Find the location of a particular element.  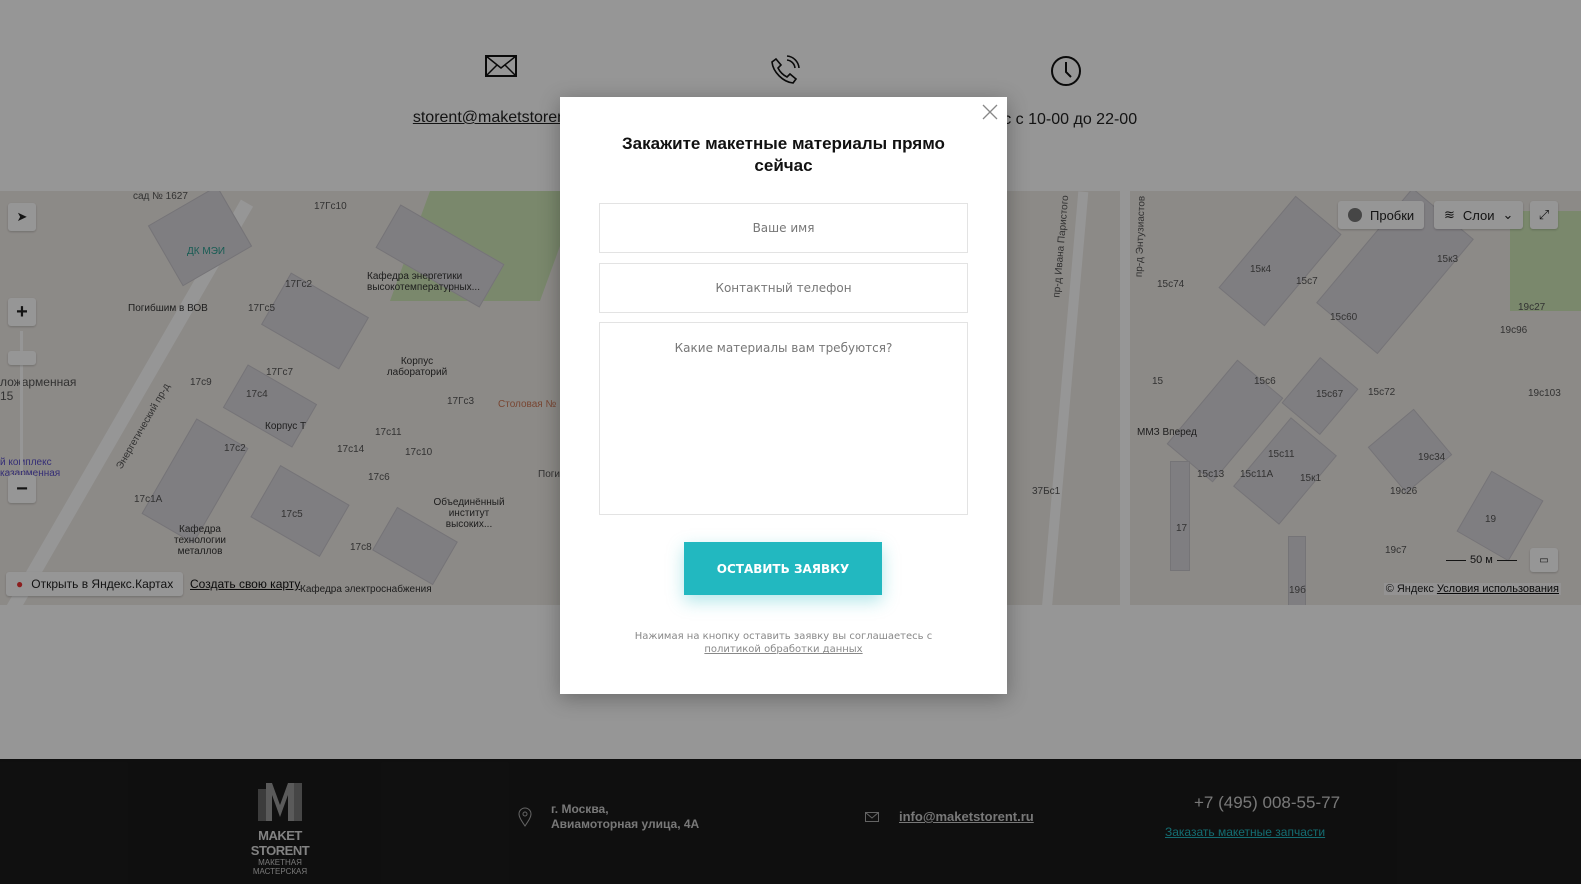

submit-button: ОСТАВИТЬ ЗАЯВКУ is located at coordinates (783, 568).